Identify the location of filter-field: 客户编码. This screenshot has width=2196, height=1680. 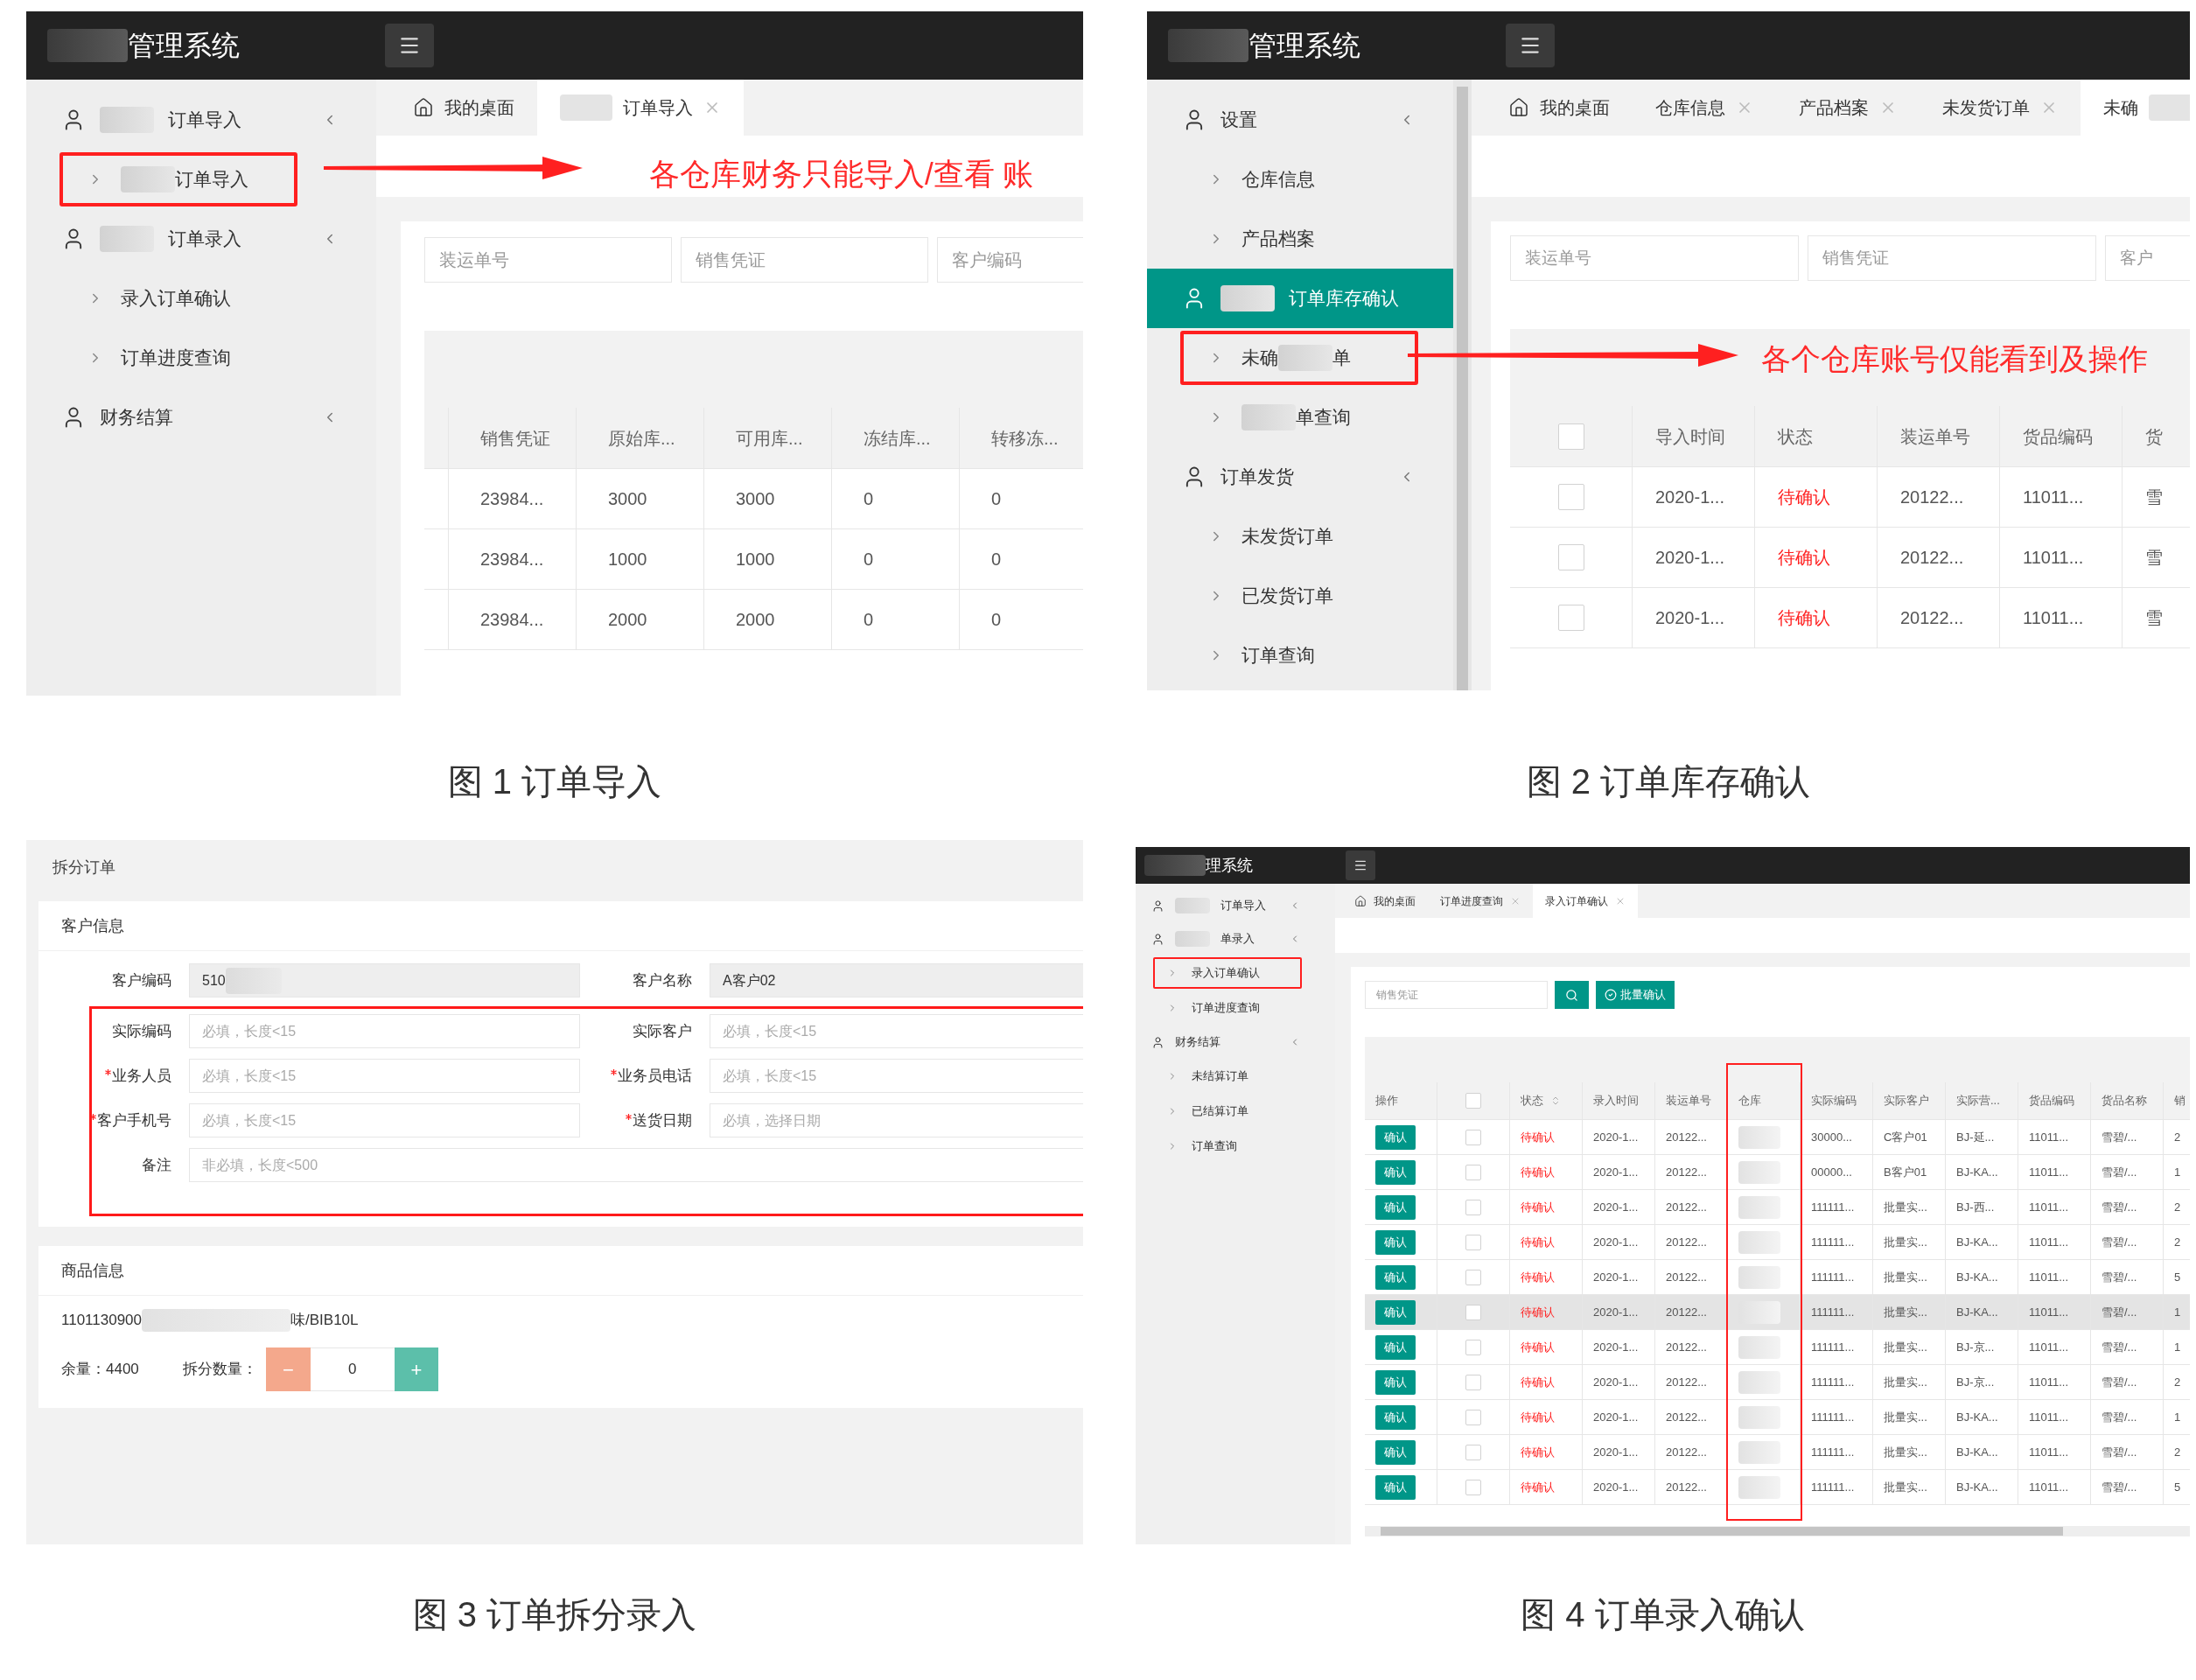
(1010, 260).